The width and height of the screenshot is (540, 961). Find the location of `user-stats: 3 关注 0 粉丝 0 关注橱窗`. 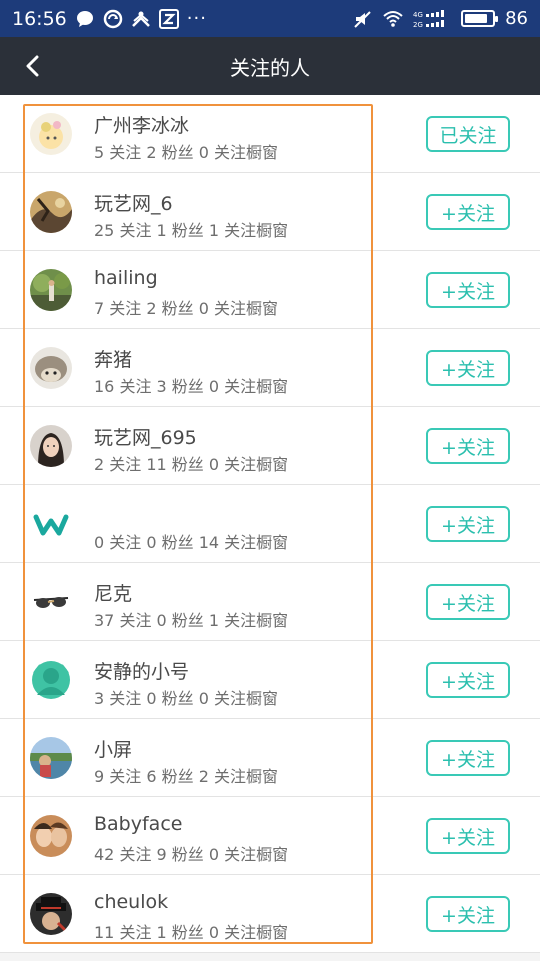

user-stats: 3 关注 0 粉丝 0 关注橱窗 is located at coordinates (186, 698).